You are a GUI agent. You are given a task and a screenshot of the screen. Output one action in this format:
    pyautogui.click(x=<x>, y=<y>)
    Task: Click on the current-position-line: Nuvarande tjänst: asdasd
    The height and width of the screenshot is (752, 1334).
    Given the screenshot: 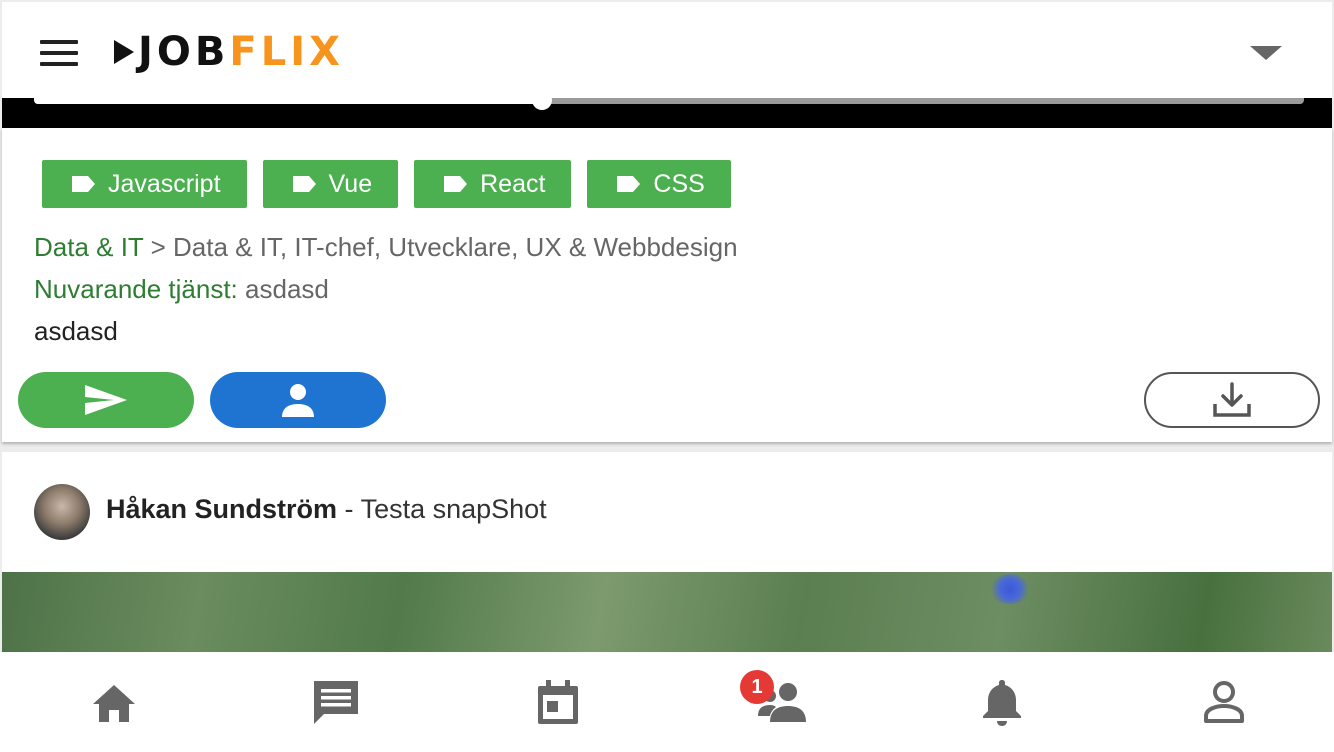 What is the action you would take?
    pyautogui.click(x=181, y=289)
    